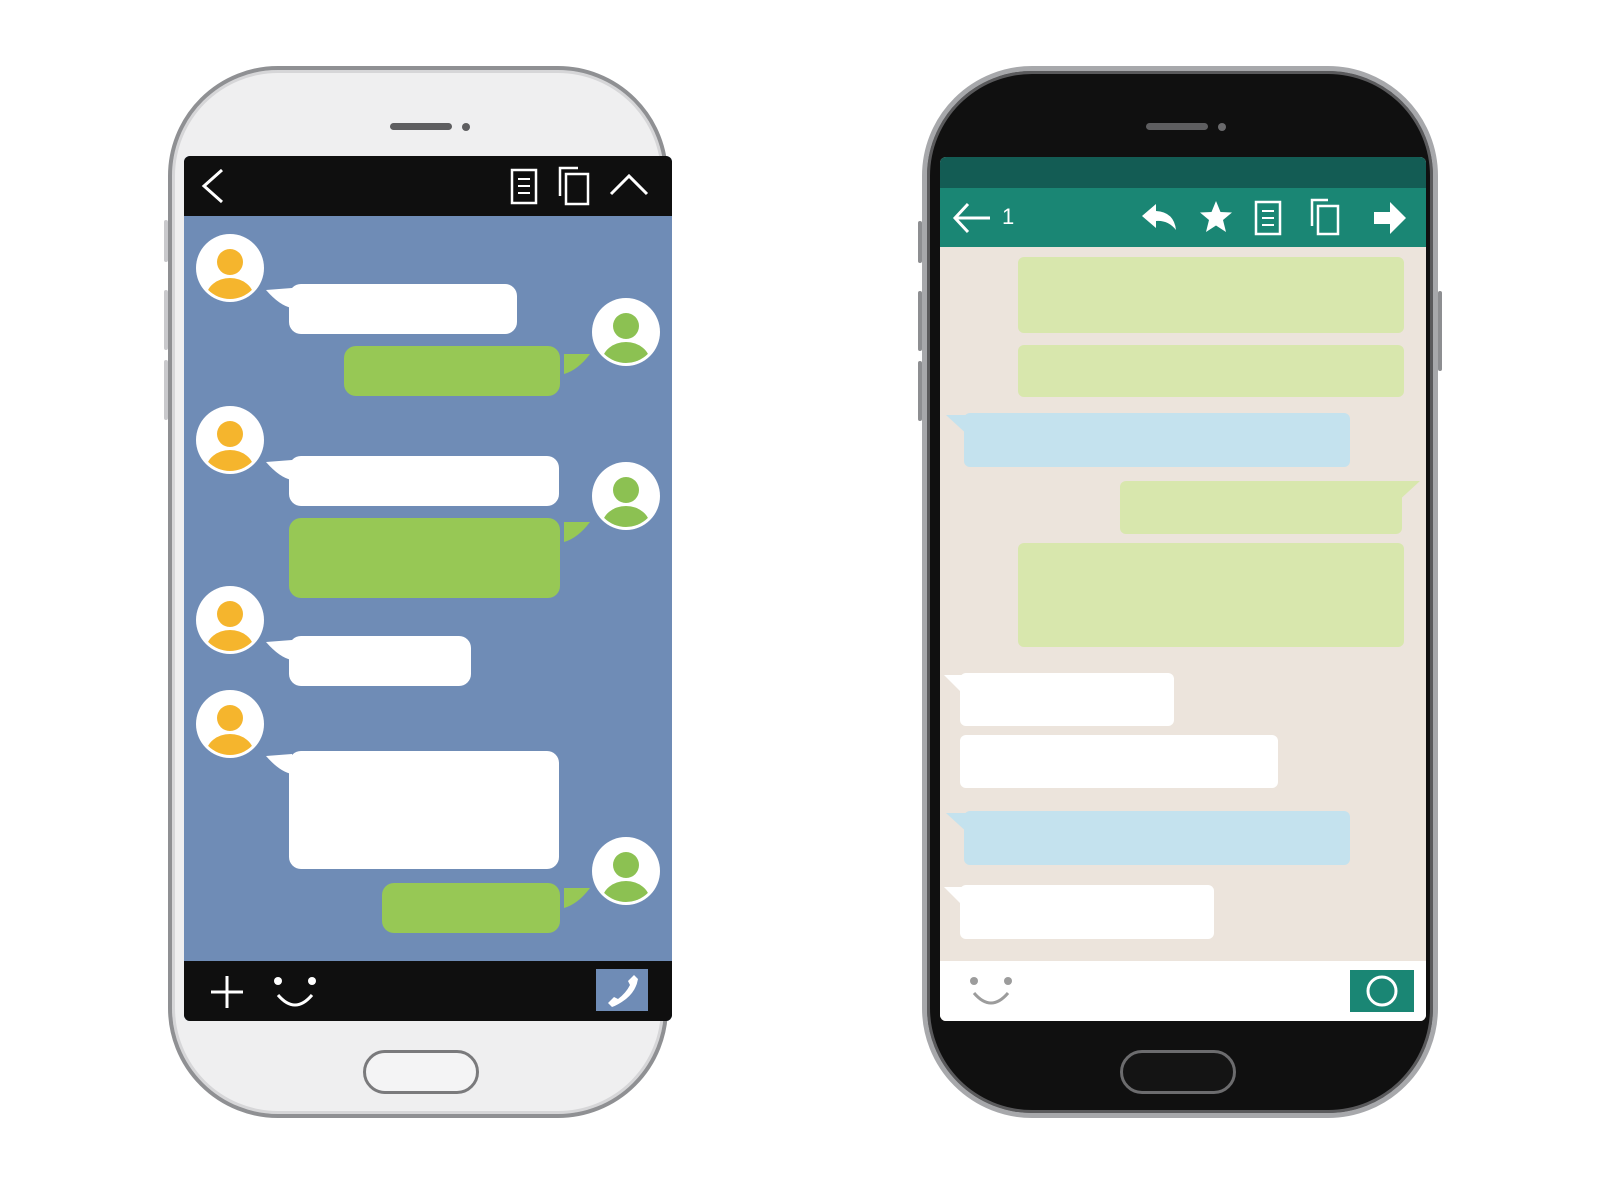 Image resolution: width=1600 pixels, height=1200 pixels. What do you see at coordinates (1216, 217) in the screenshot?
I see `star-icon` at bounding box center [1216, 217].